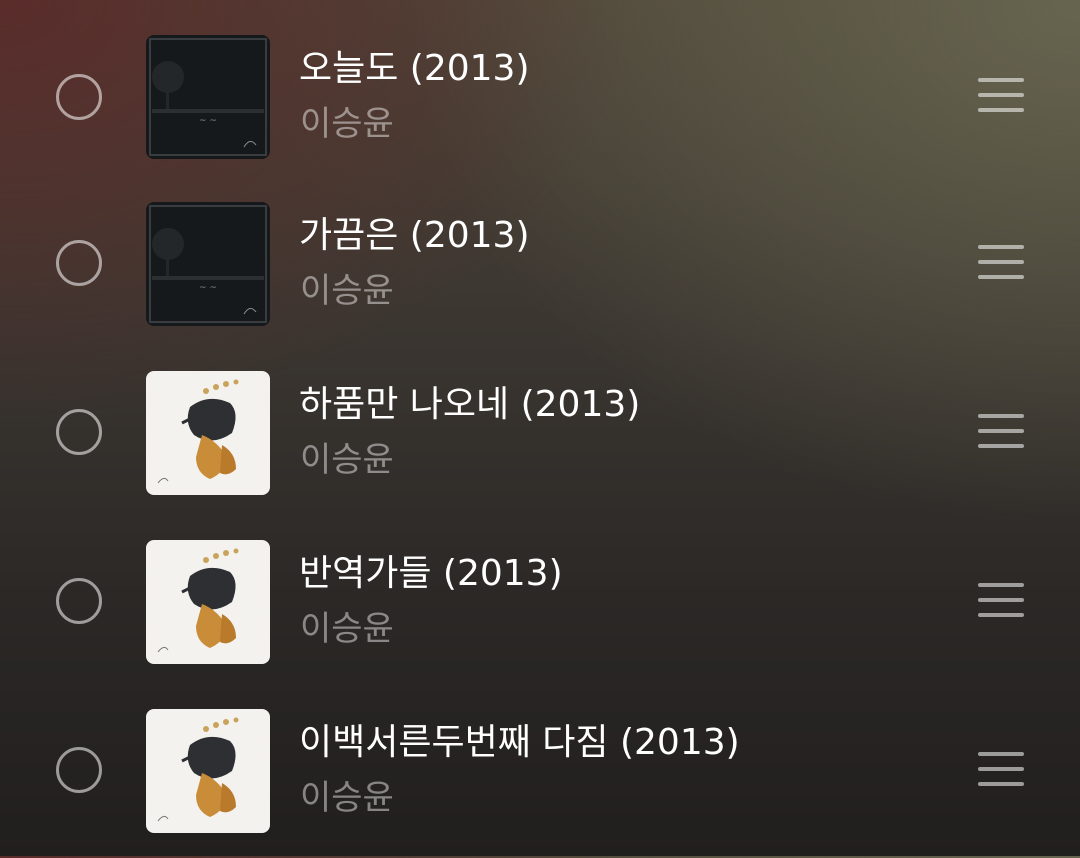 This screenshot has width=1080, height=858. I want to click on track-title: 하품만 나오네 (2013), so click(470, 404).